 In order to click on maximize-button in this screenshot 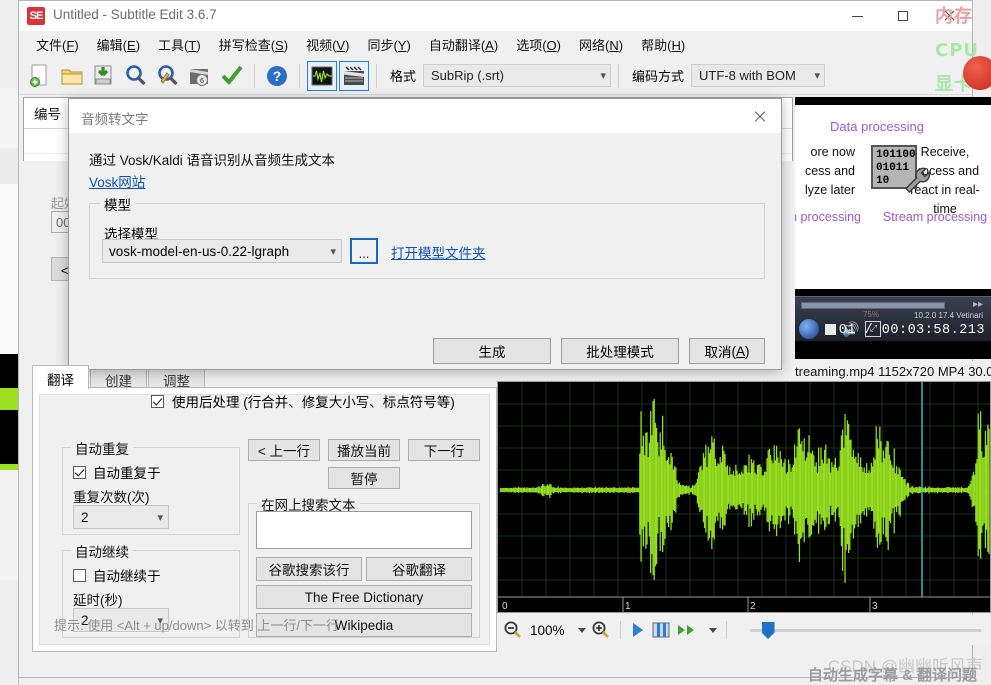, I will do `click(903, 16)`.